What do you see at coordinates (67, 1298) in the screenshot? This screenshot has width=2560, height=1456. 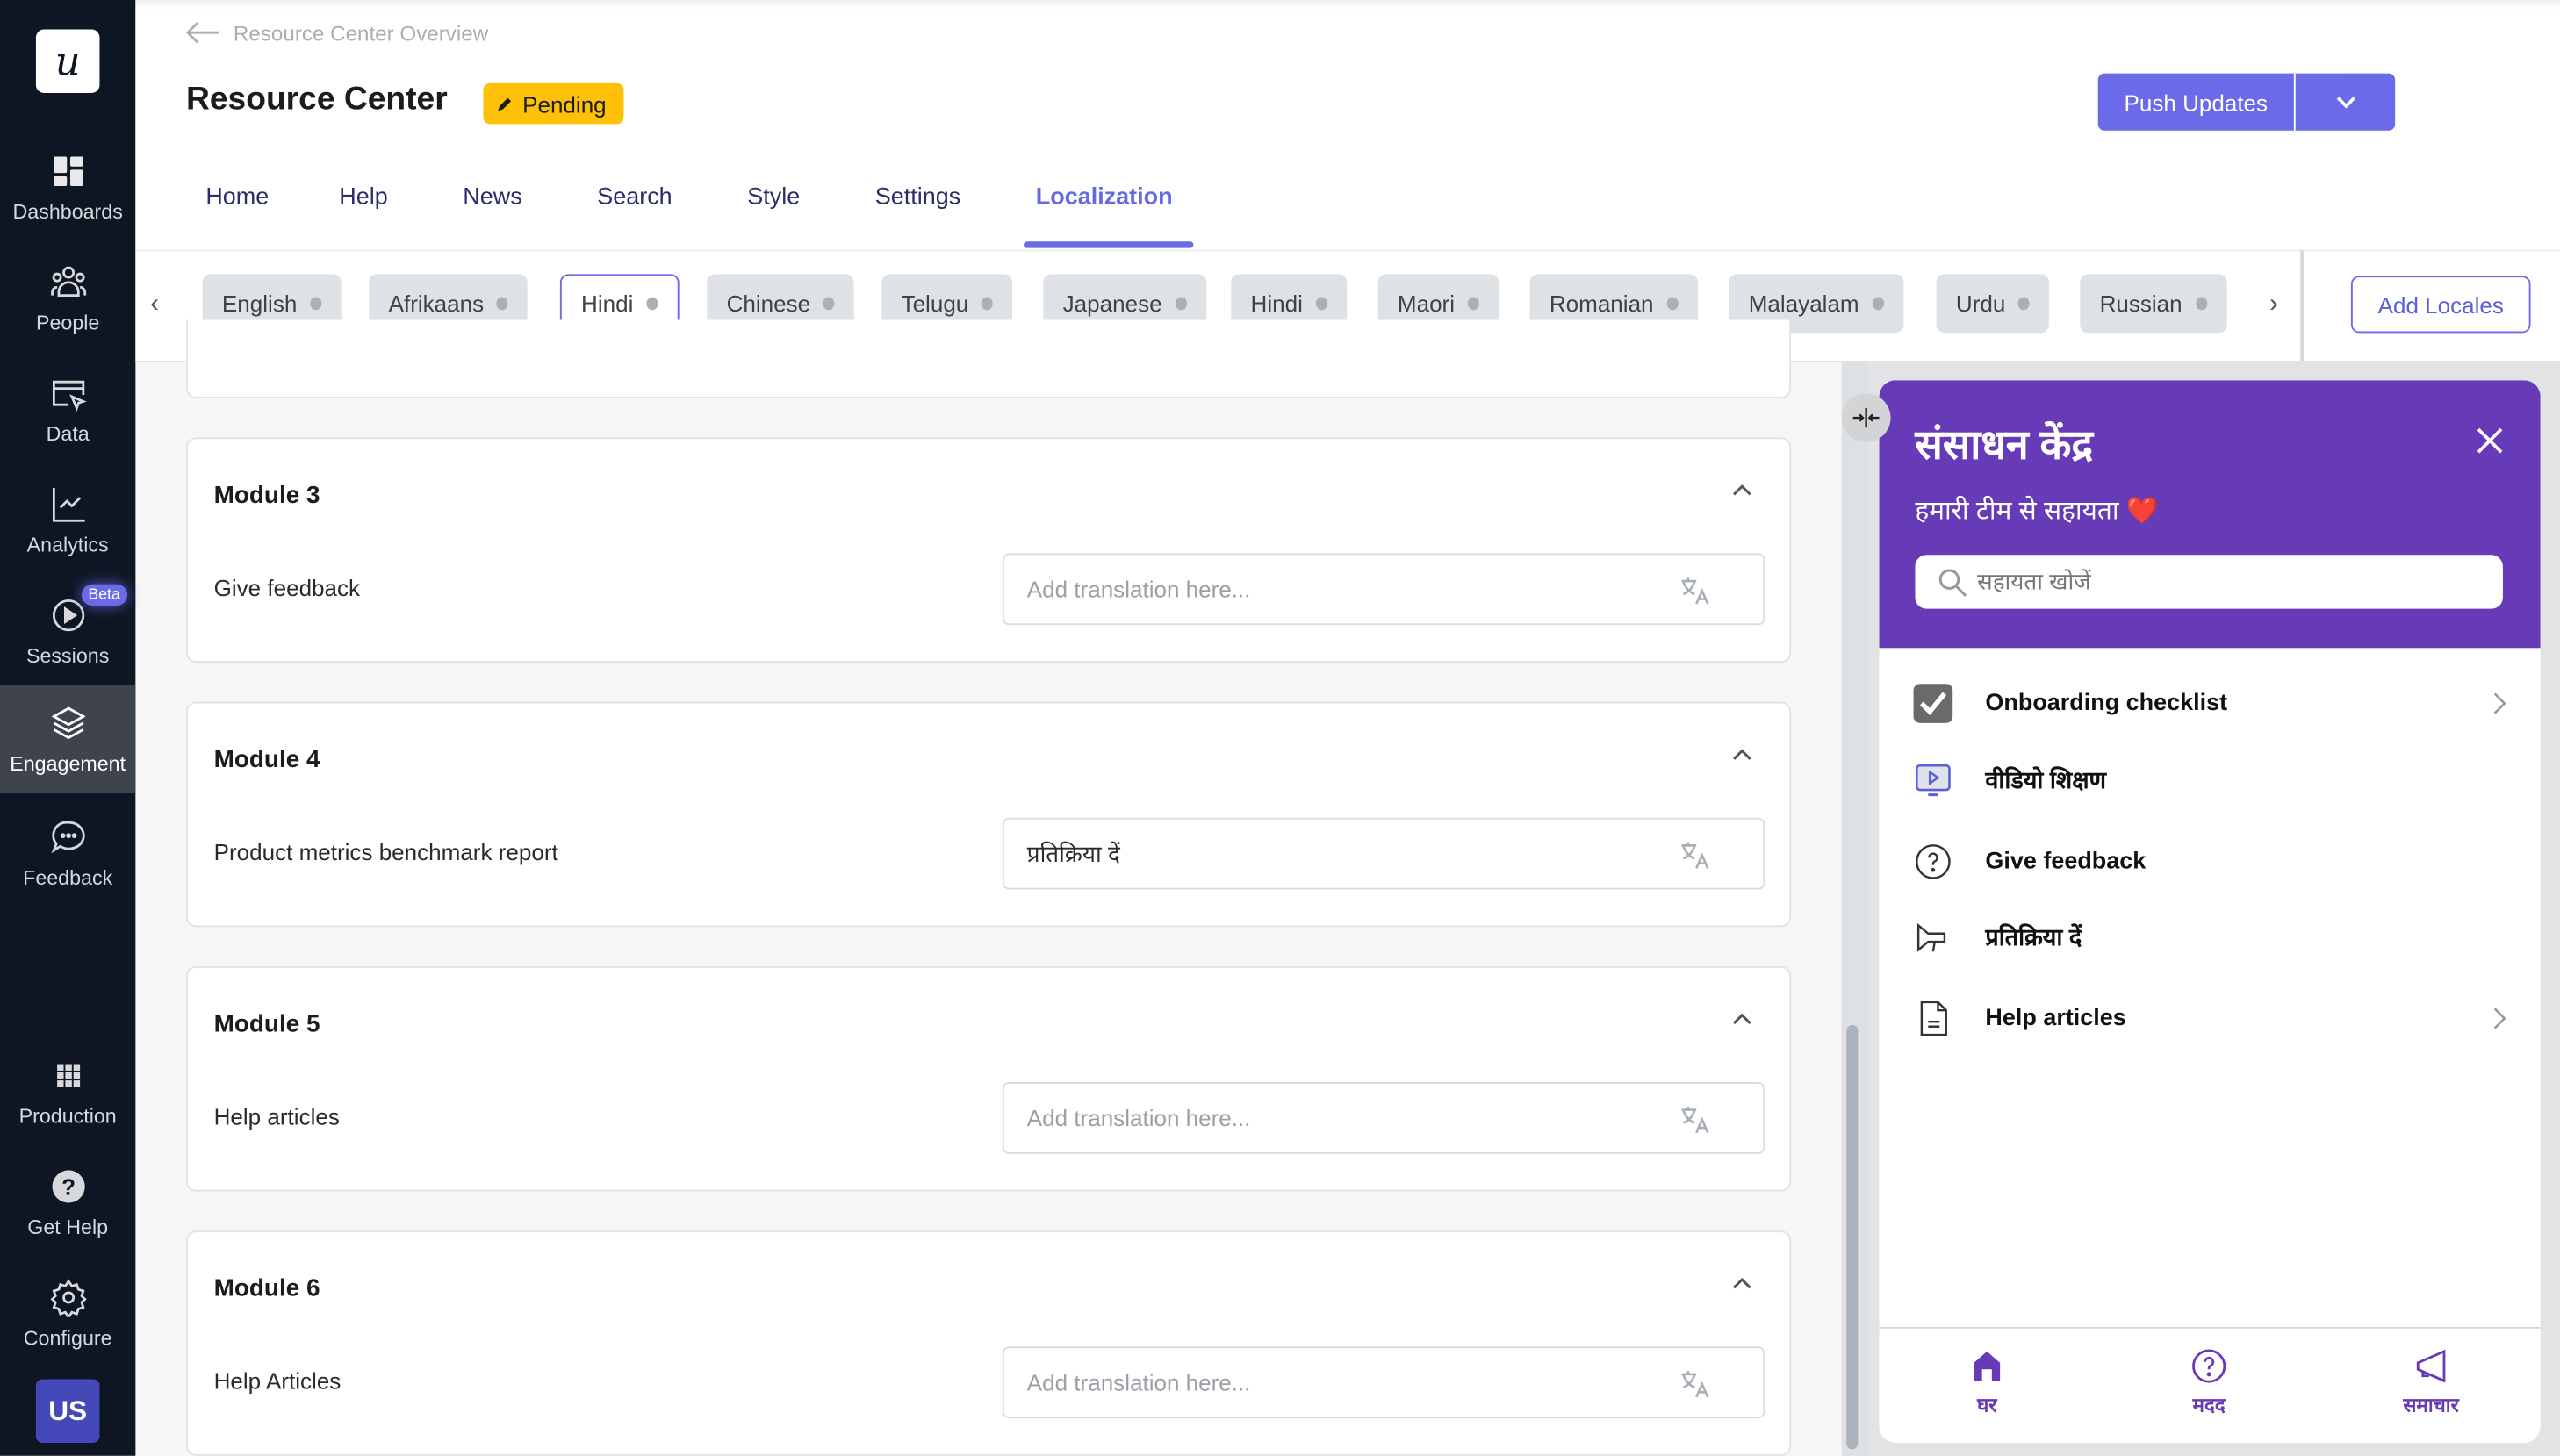 I see `gear-icon` at bounding box center [67, 1298].